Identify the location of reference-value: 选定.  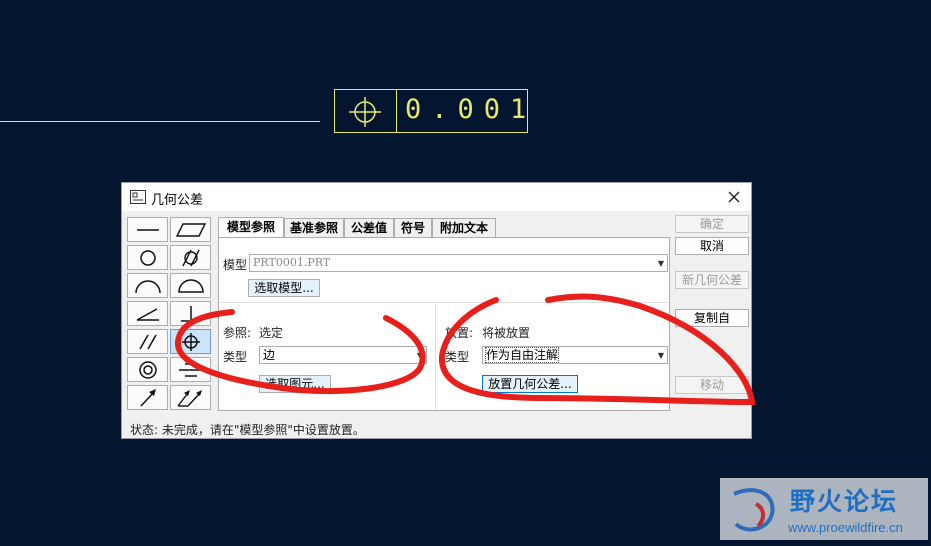
(271, 333).